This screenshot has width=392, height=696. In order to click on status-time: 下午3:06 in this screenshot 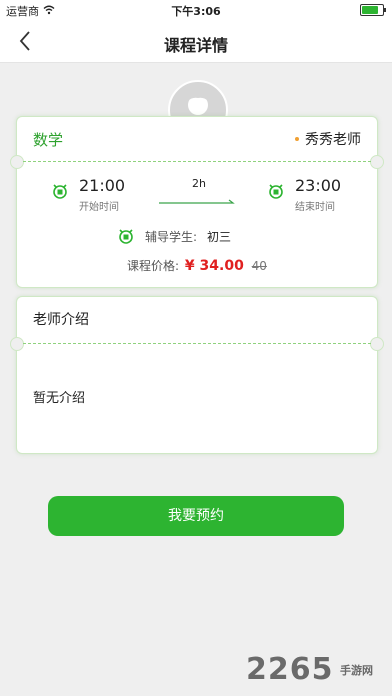, I will do `click(196, 11)`.